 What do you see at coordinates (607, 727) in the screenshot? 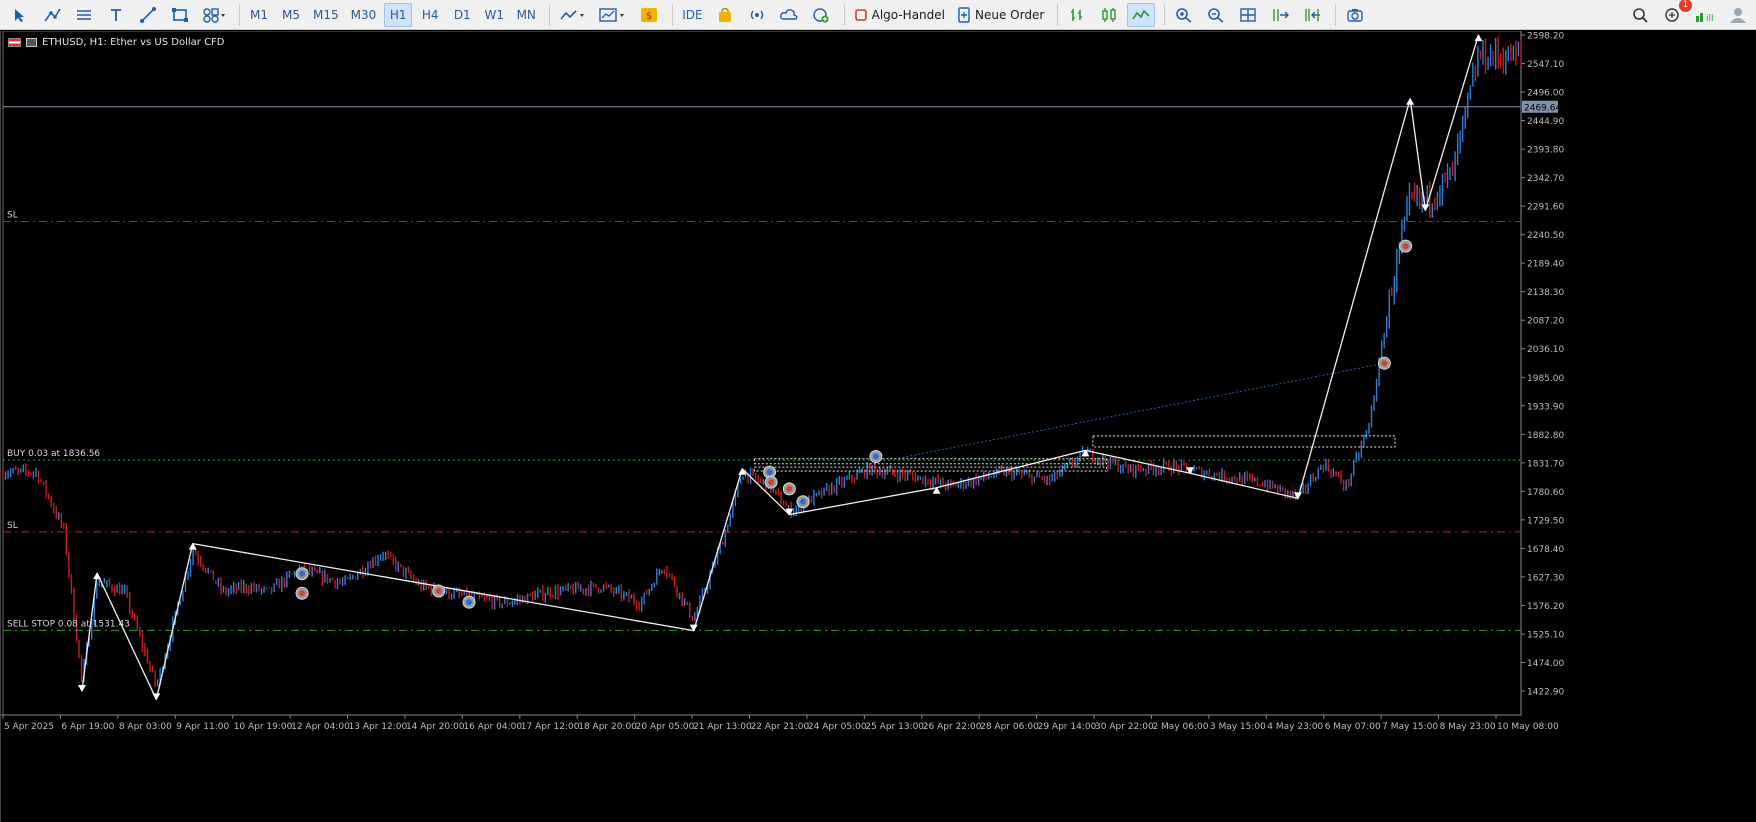
I see `time-tick-label: 18 Apr 20:00` at bounding box center [607, 727].